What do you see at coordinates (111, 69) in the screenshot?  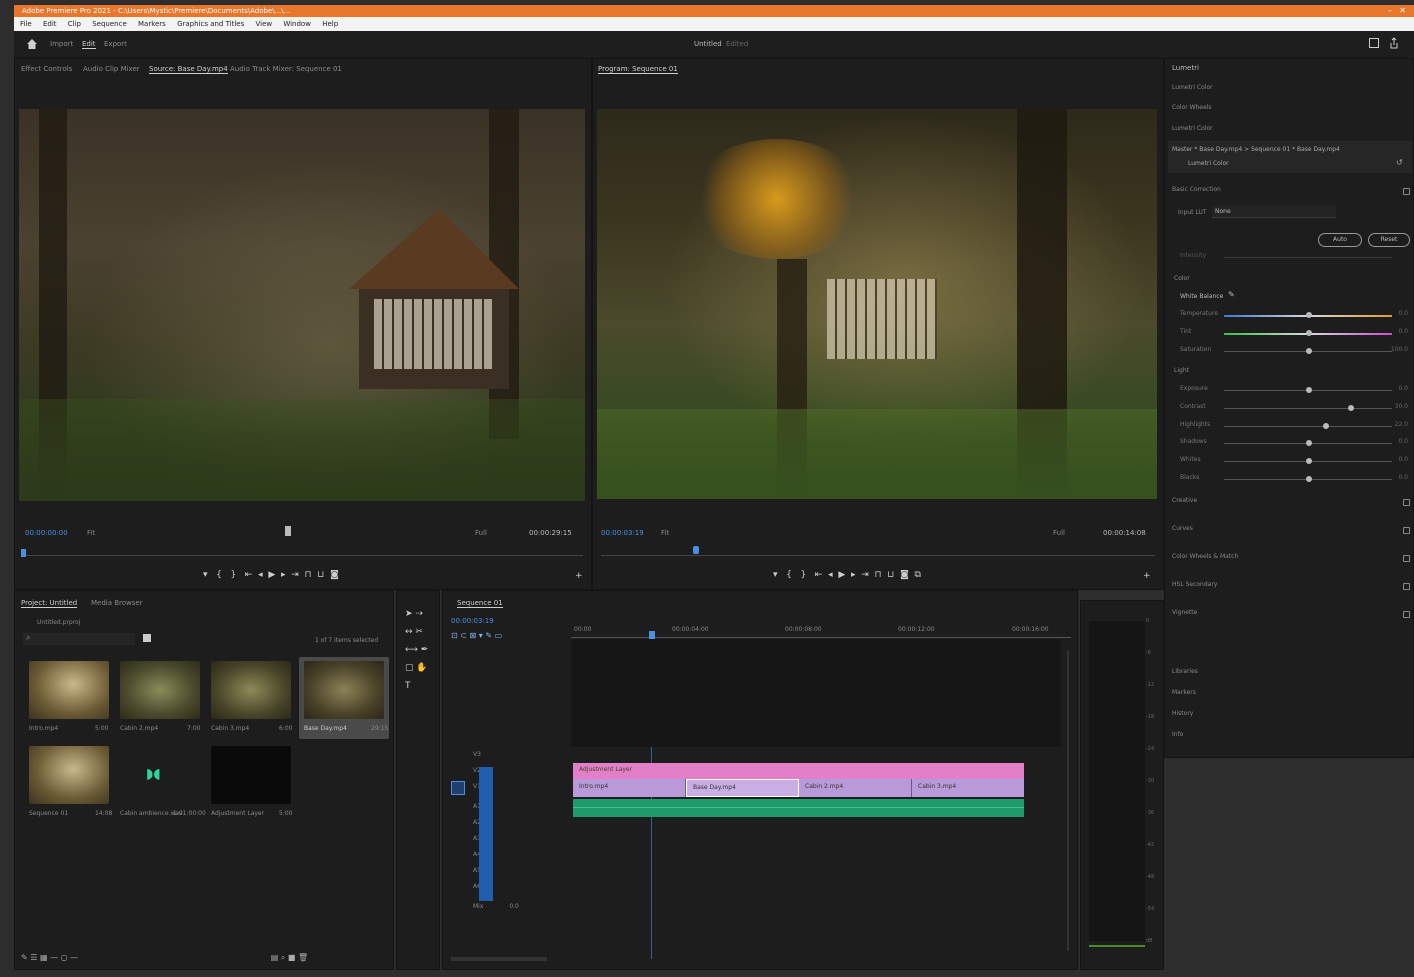 I see `tab-audio-clip-mixer: Audio Clip Mixer` at bounding box center [111, 69].